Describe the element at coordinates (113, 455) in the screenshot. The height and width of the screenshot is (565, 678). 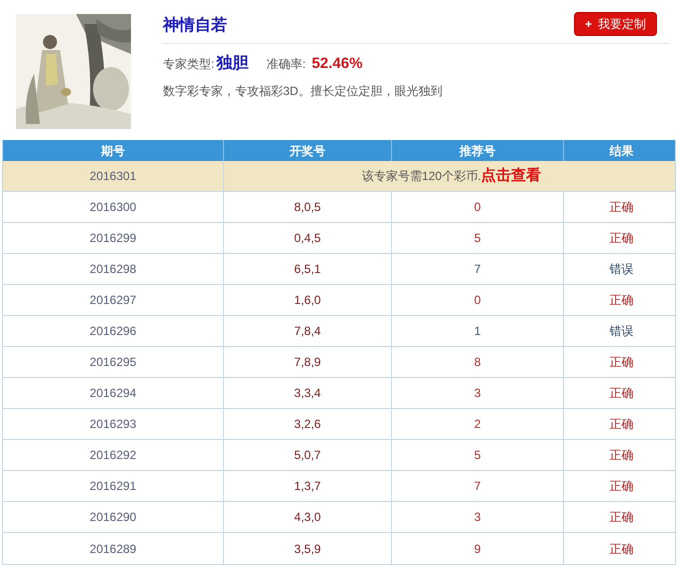
I see `table-cell: 2016292` at that location.